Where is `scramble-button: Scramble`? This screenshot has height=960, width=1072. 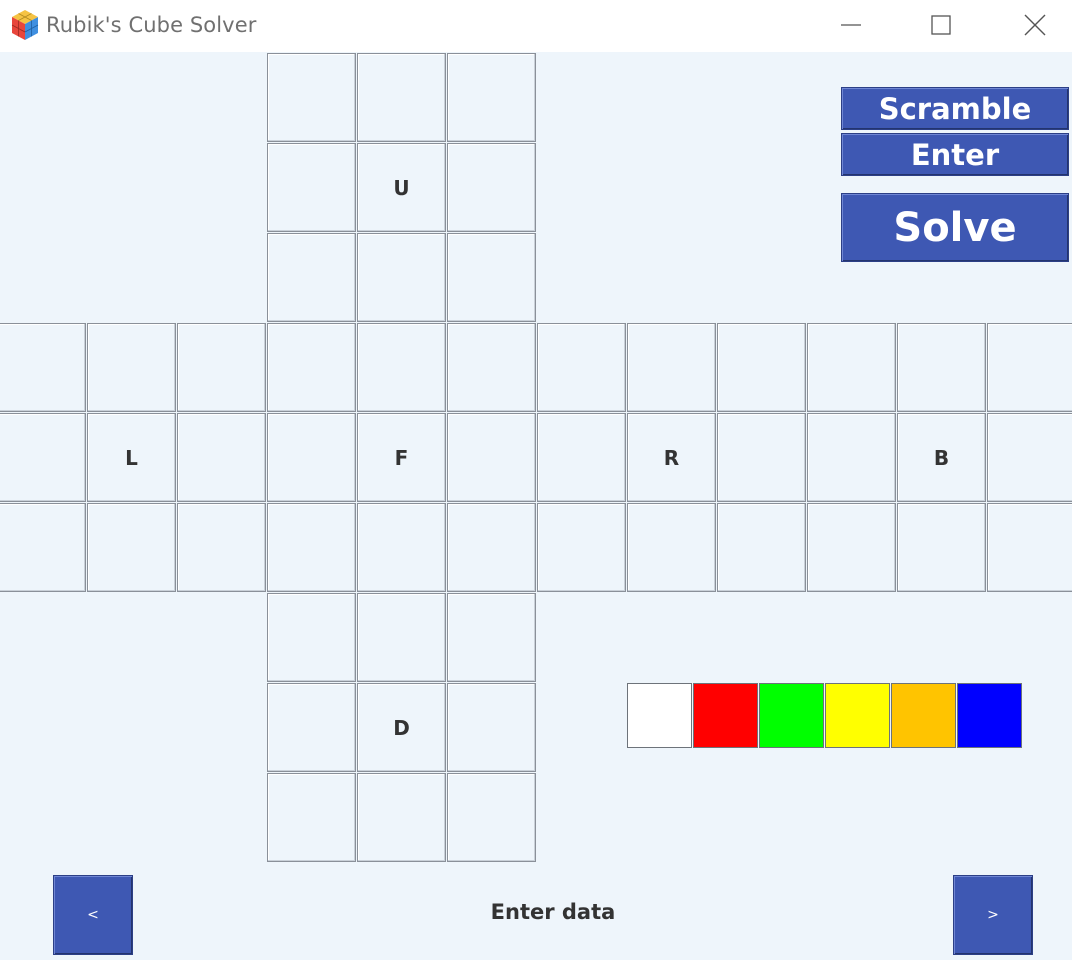 scramble-button: Scramble is located at coordinates (955, 108).